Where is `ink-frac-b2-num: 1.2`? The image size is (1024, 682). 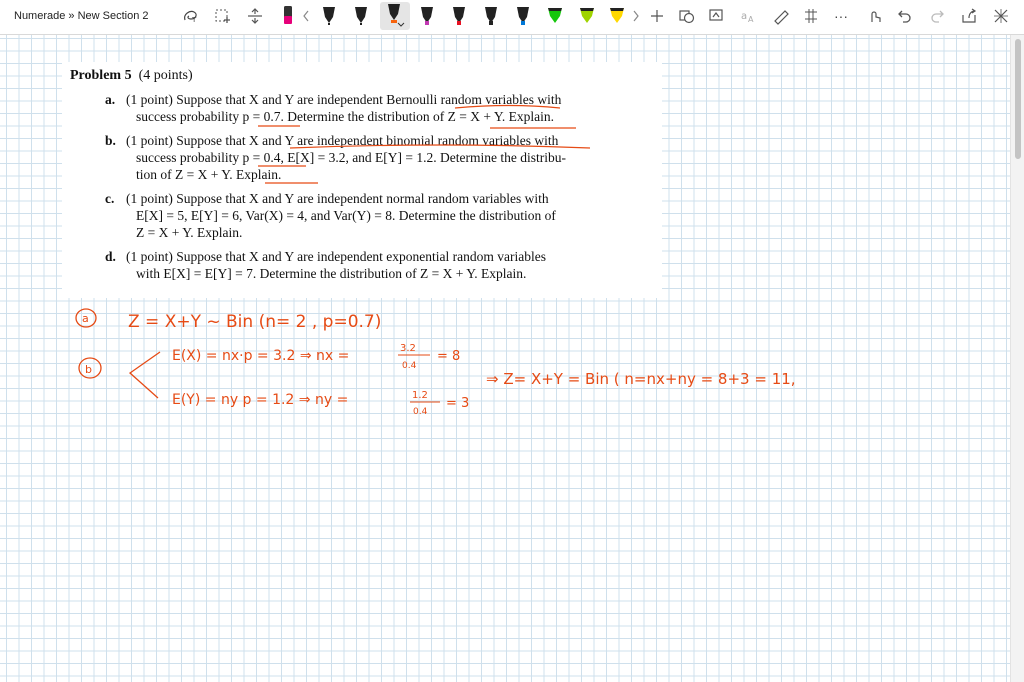 ink-frac-b2-num: 1.2 is located at coordinates (420, 395).